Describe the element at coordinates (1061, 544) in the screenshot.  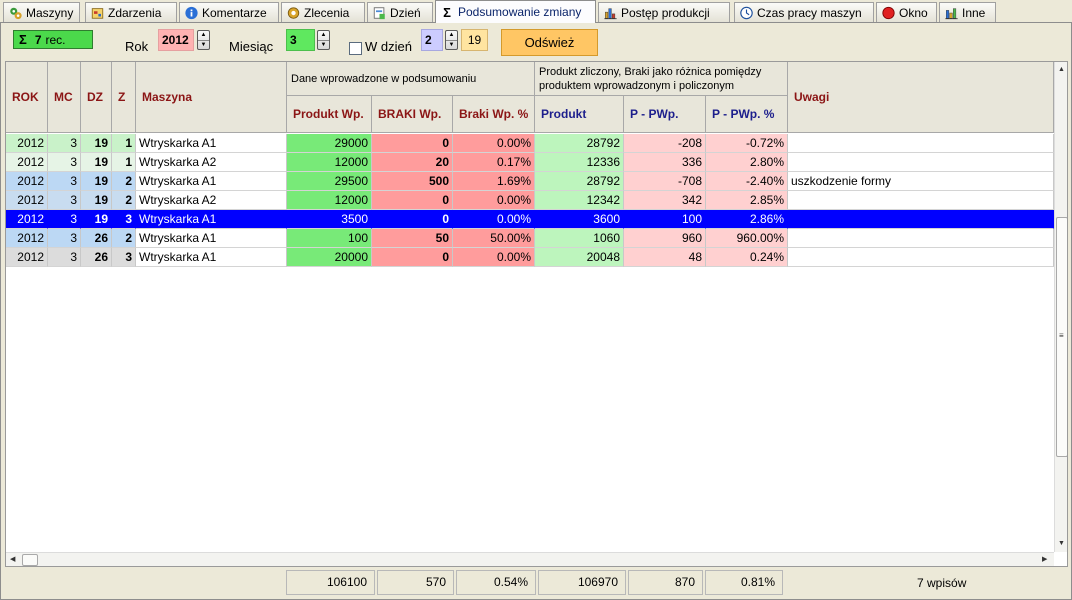
I see `scroll-down-icon: ▼` at that location.